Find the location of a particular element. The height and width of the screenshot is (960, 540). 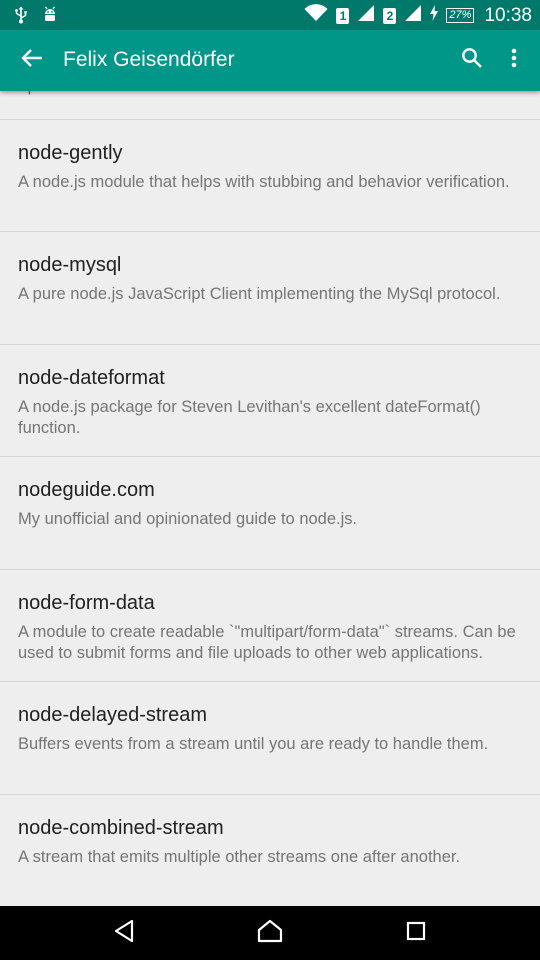

search-icon is located at coordinates (472, 60).